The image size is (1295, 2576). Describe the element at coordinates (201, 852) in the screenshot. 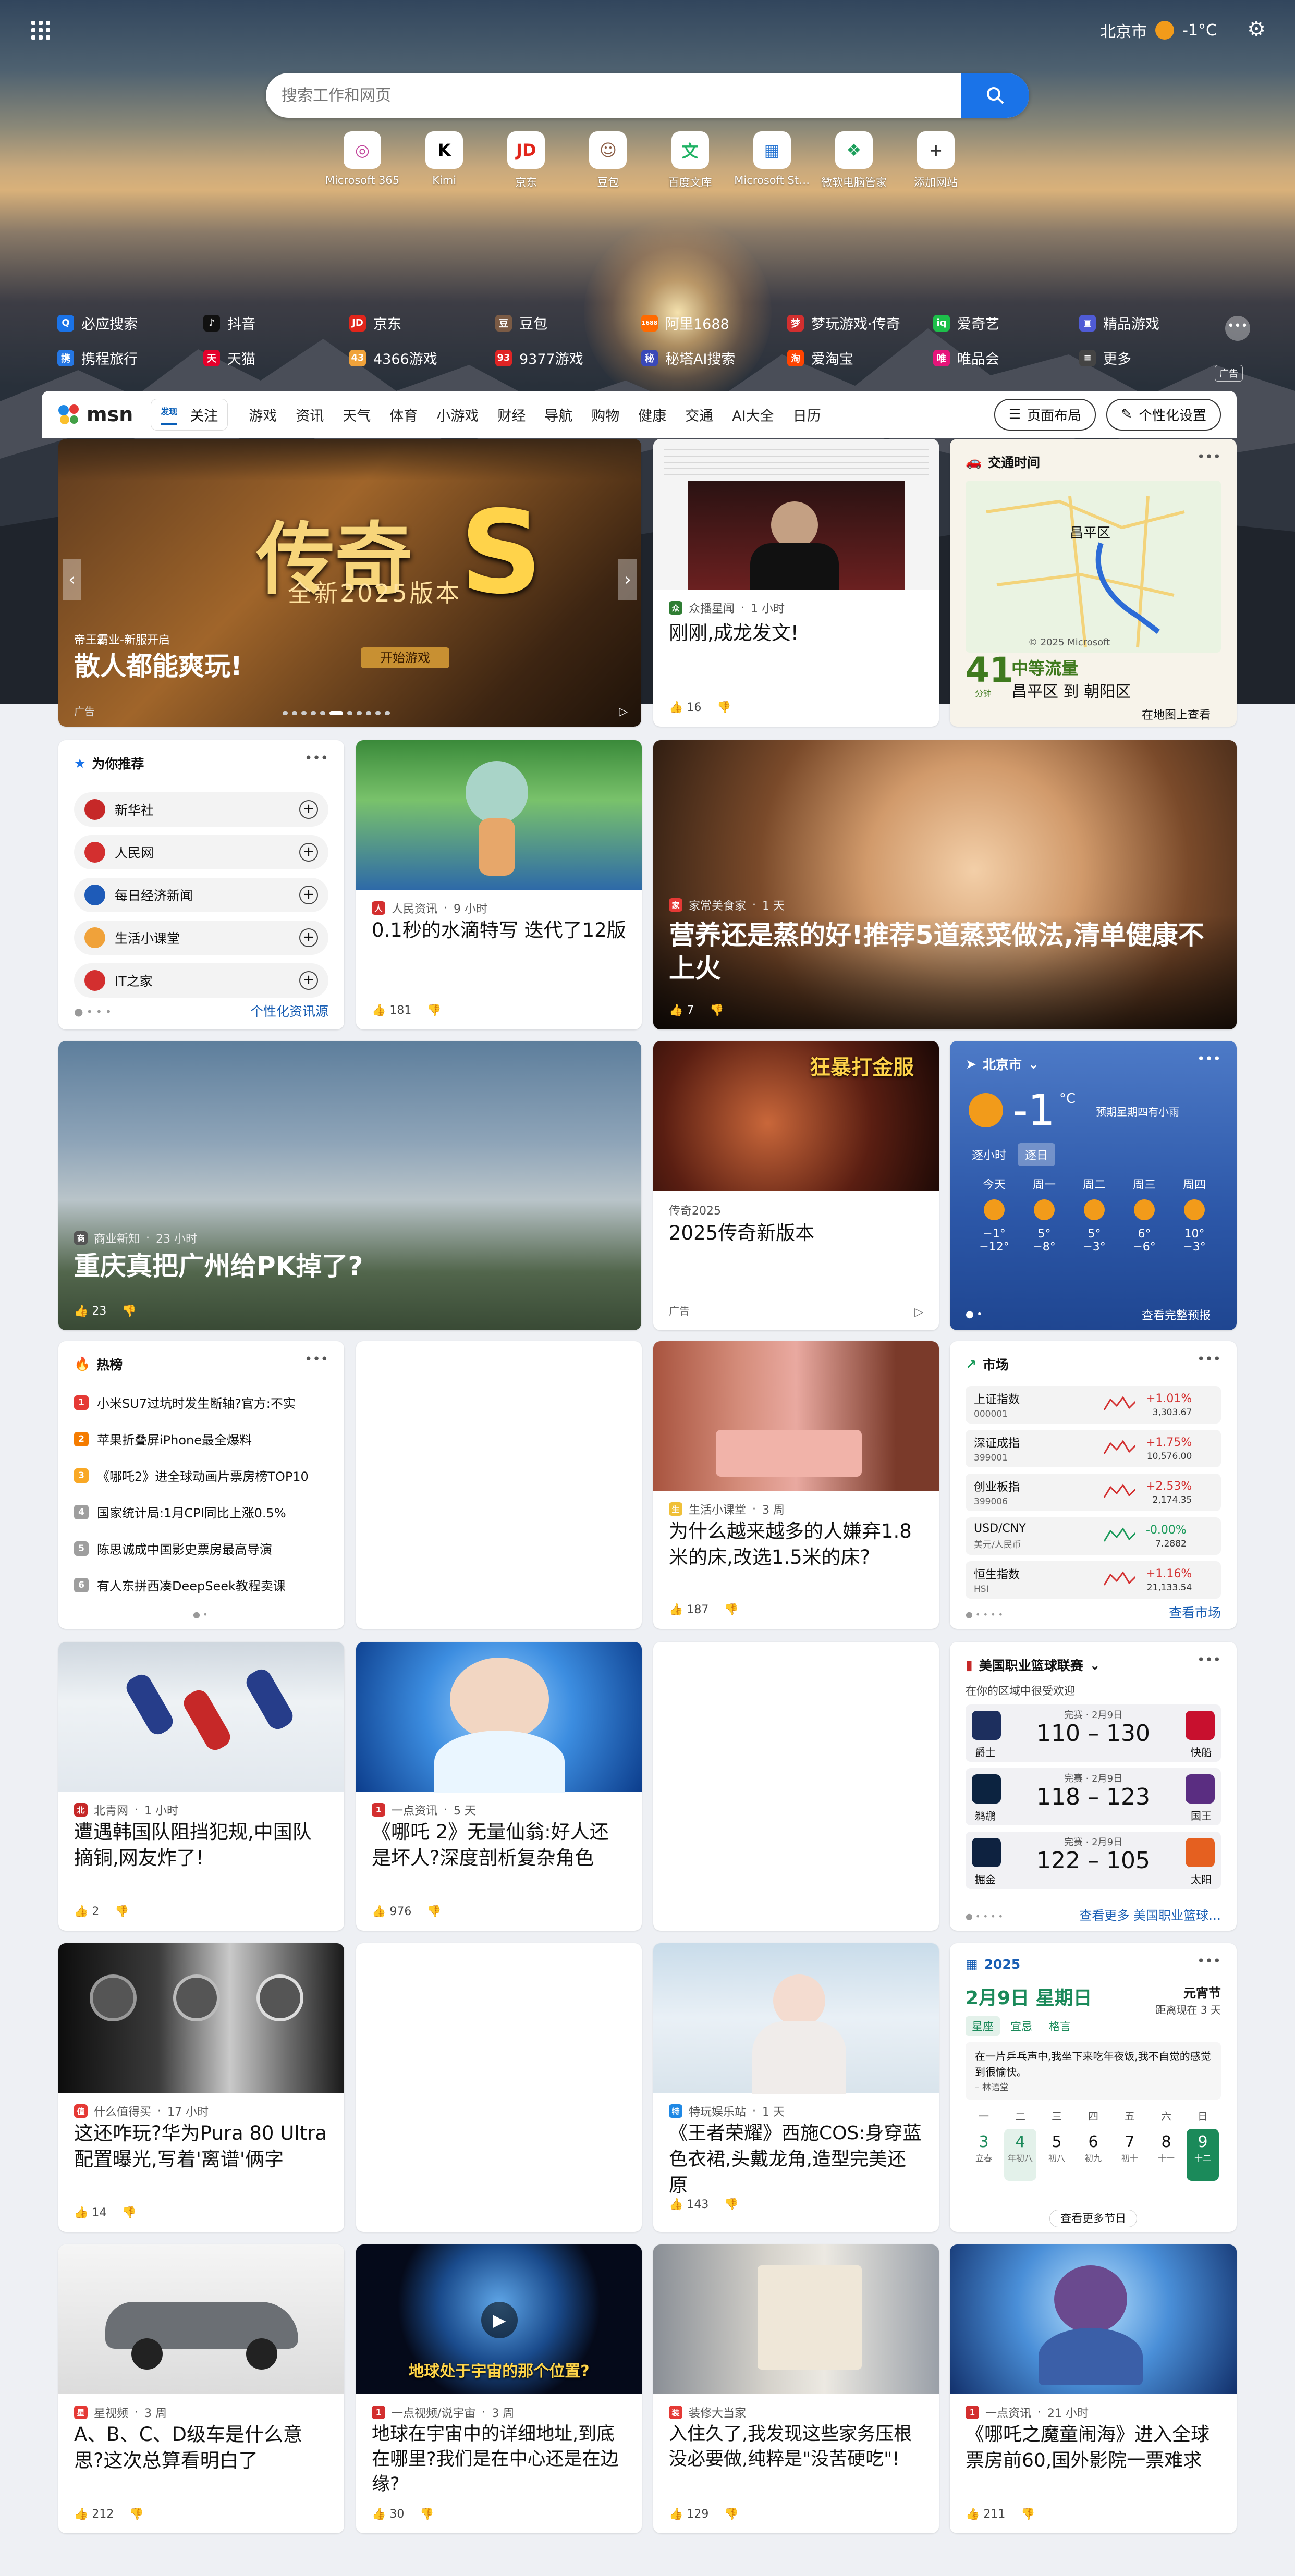

I see `source-row: 人民网 +` at that location.